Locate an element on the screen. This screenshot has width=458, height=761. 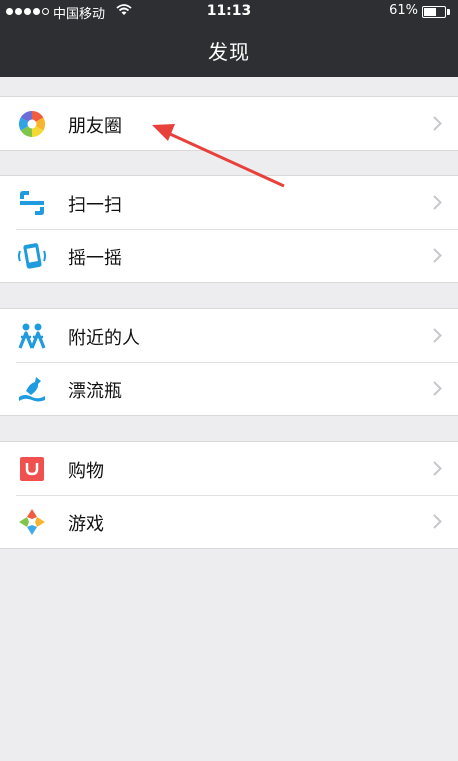
games-icon is located at coordinates (32, 522).